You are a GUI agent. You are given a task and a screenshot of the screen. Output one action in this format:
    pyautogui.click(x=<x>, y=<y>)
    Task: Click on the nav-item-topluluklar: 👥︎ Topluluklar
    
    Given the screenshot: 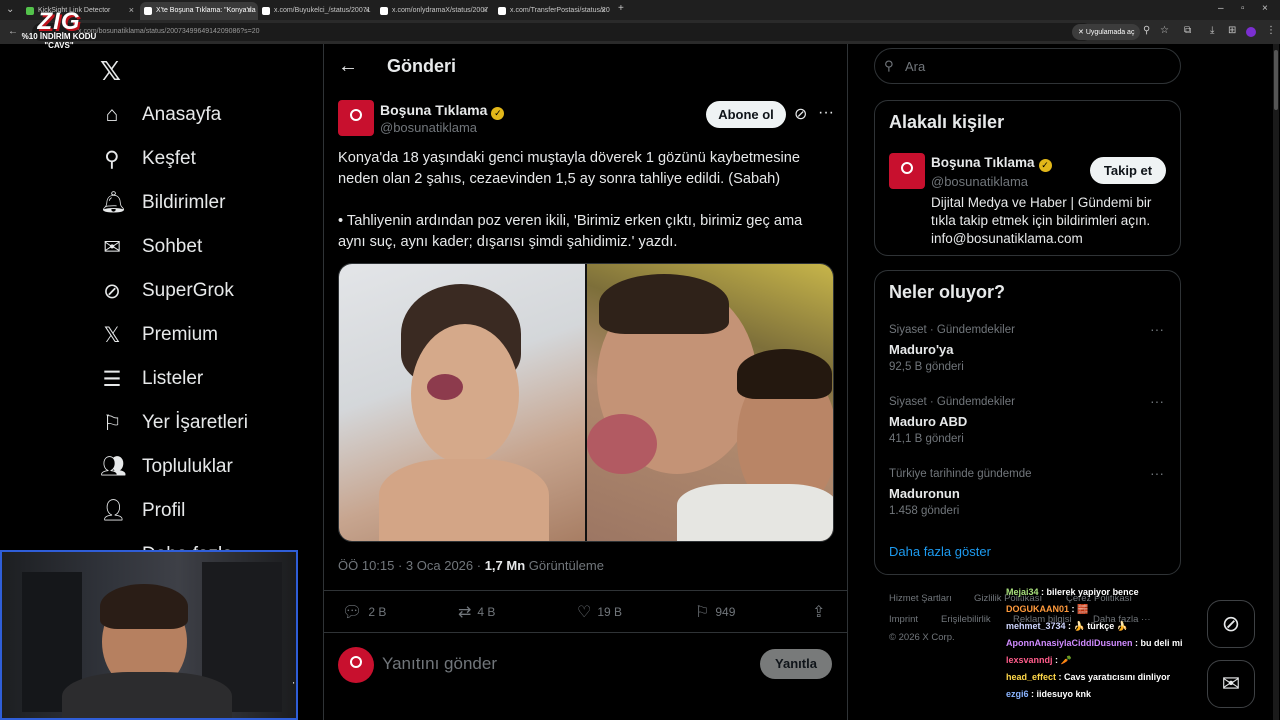 What is the action you would take?
    pyautogui.click(x=166, y=467)
    